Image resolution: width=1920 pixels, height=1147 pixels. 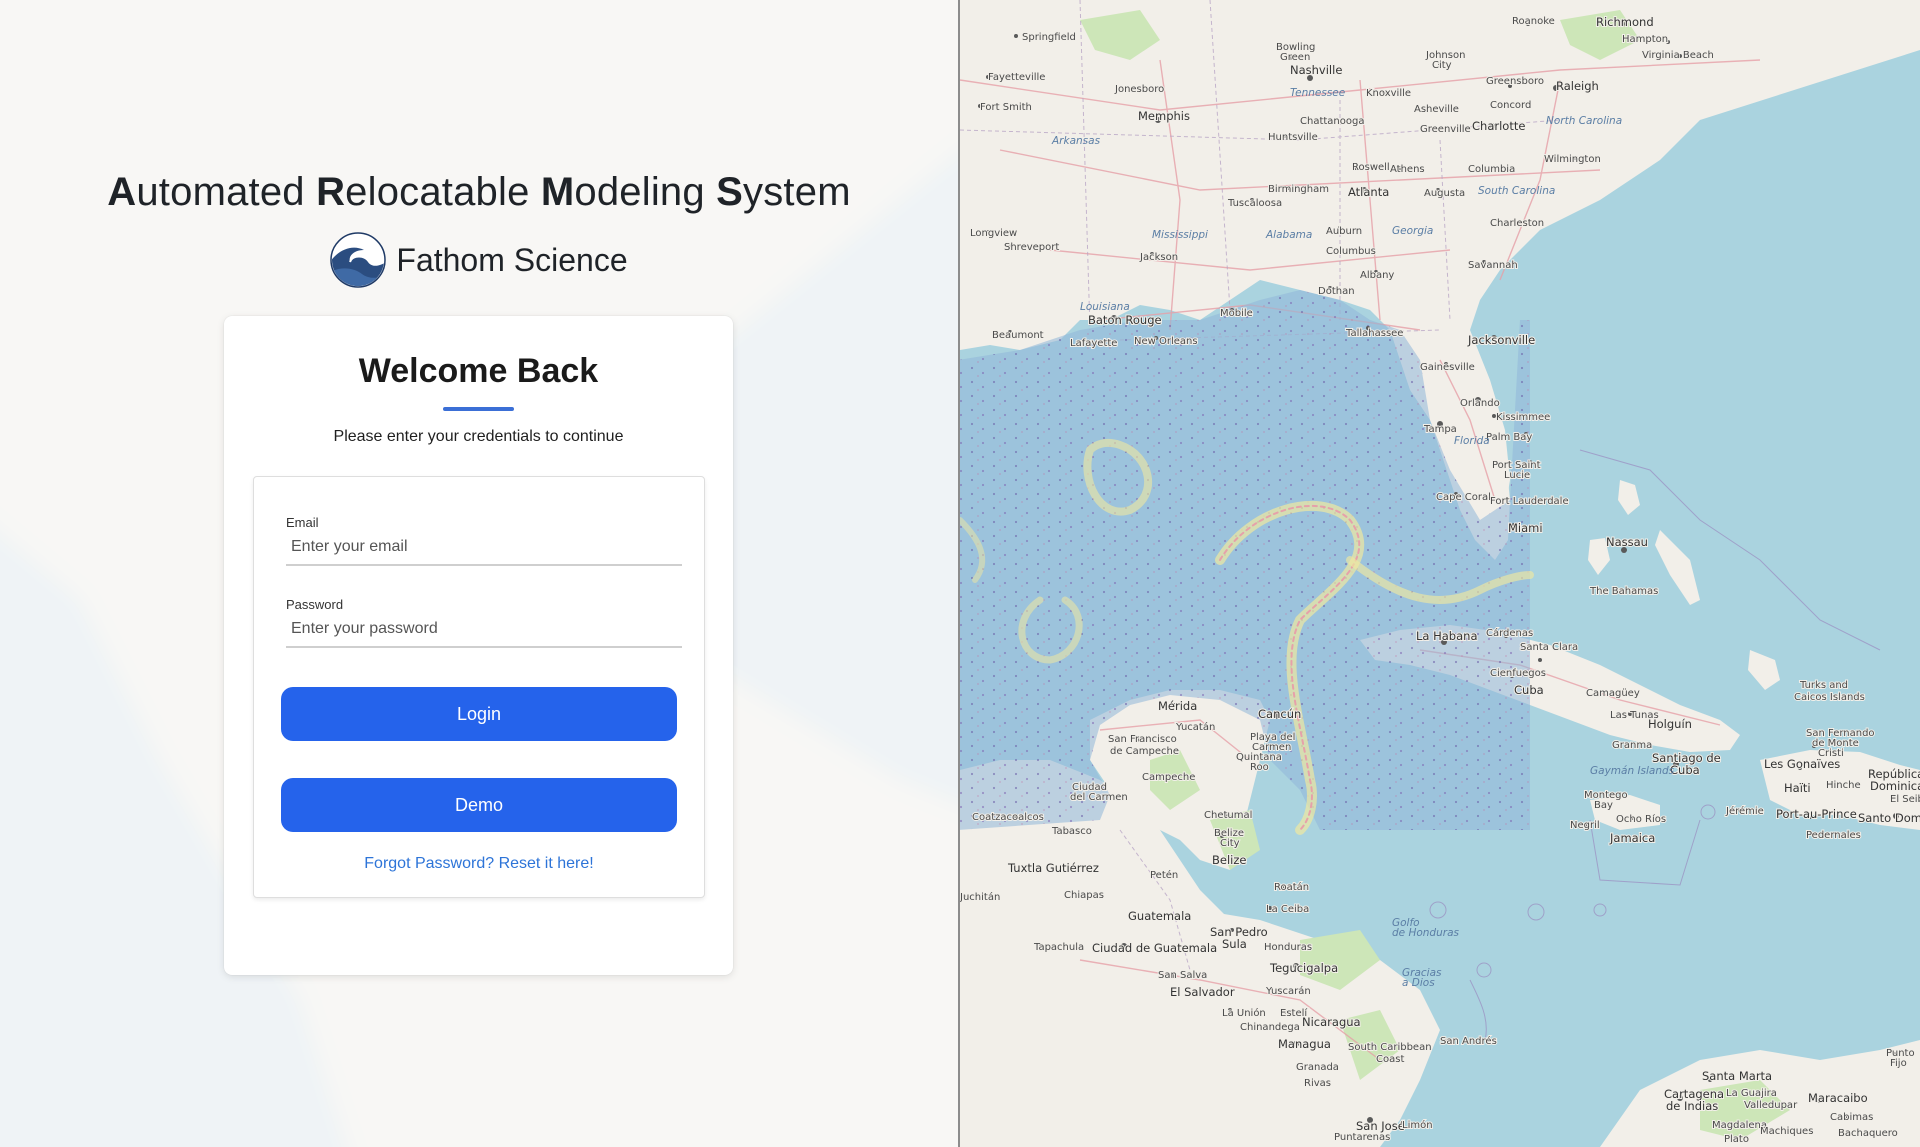 What do you see at coordinates (1288, 947) in the screenshot?
I see `map-place-label: Honduras` at bounding box center [1288, 947].